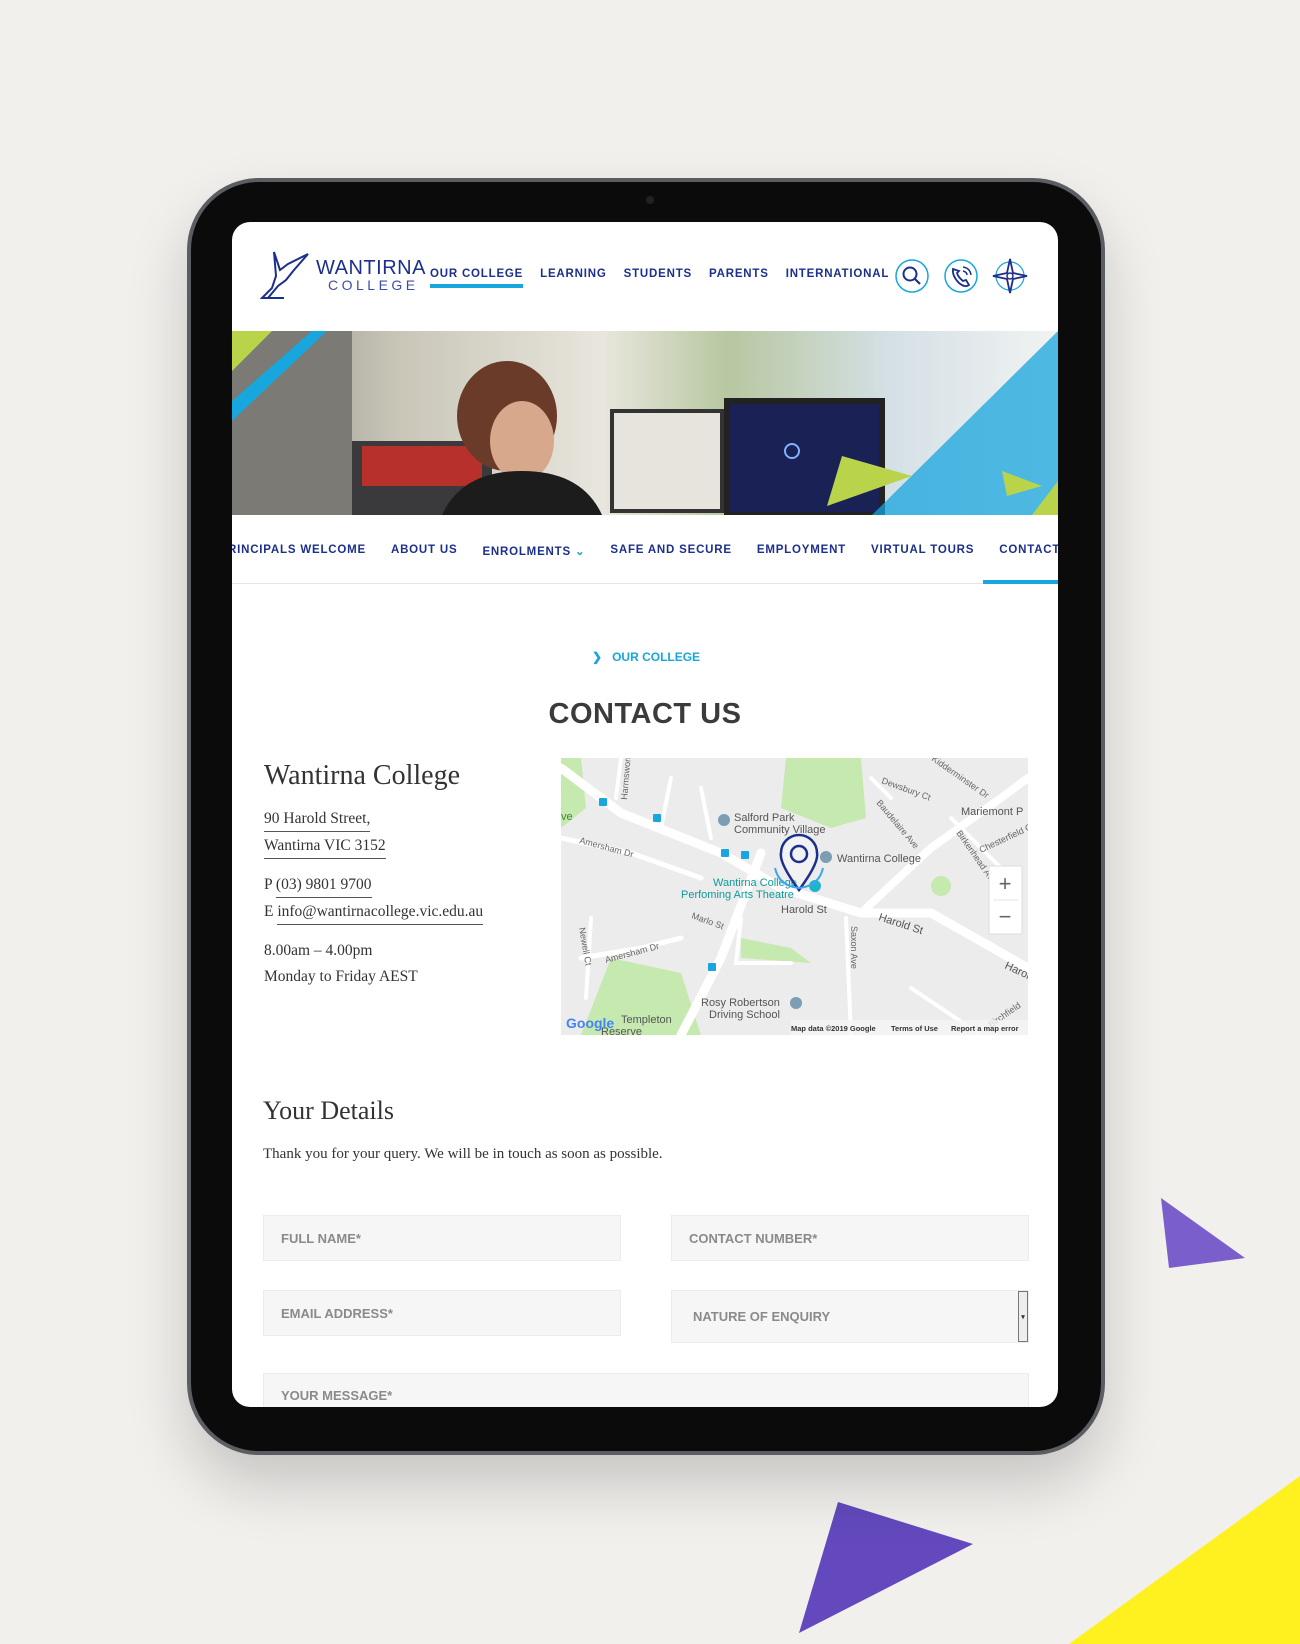 The width and height of the screenshot is (1300, 1644). I want to click on subnav-employment: EMPLOYMENT, so click(801, 551).